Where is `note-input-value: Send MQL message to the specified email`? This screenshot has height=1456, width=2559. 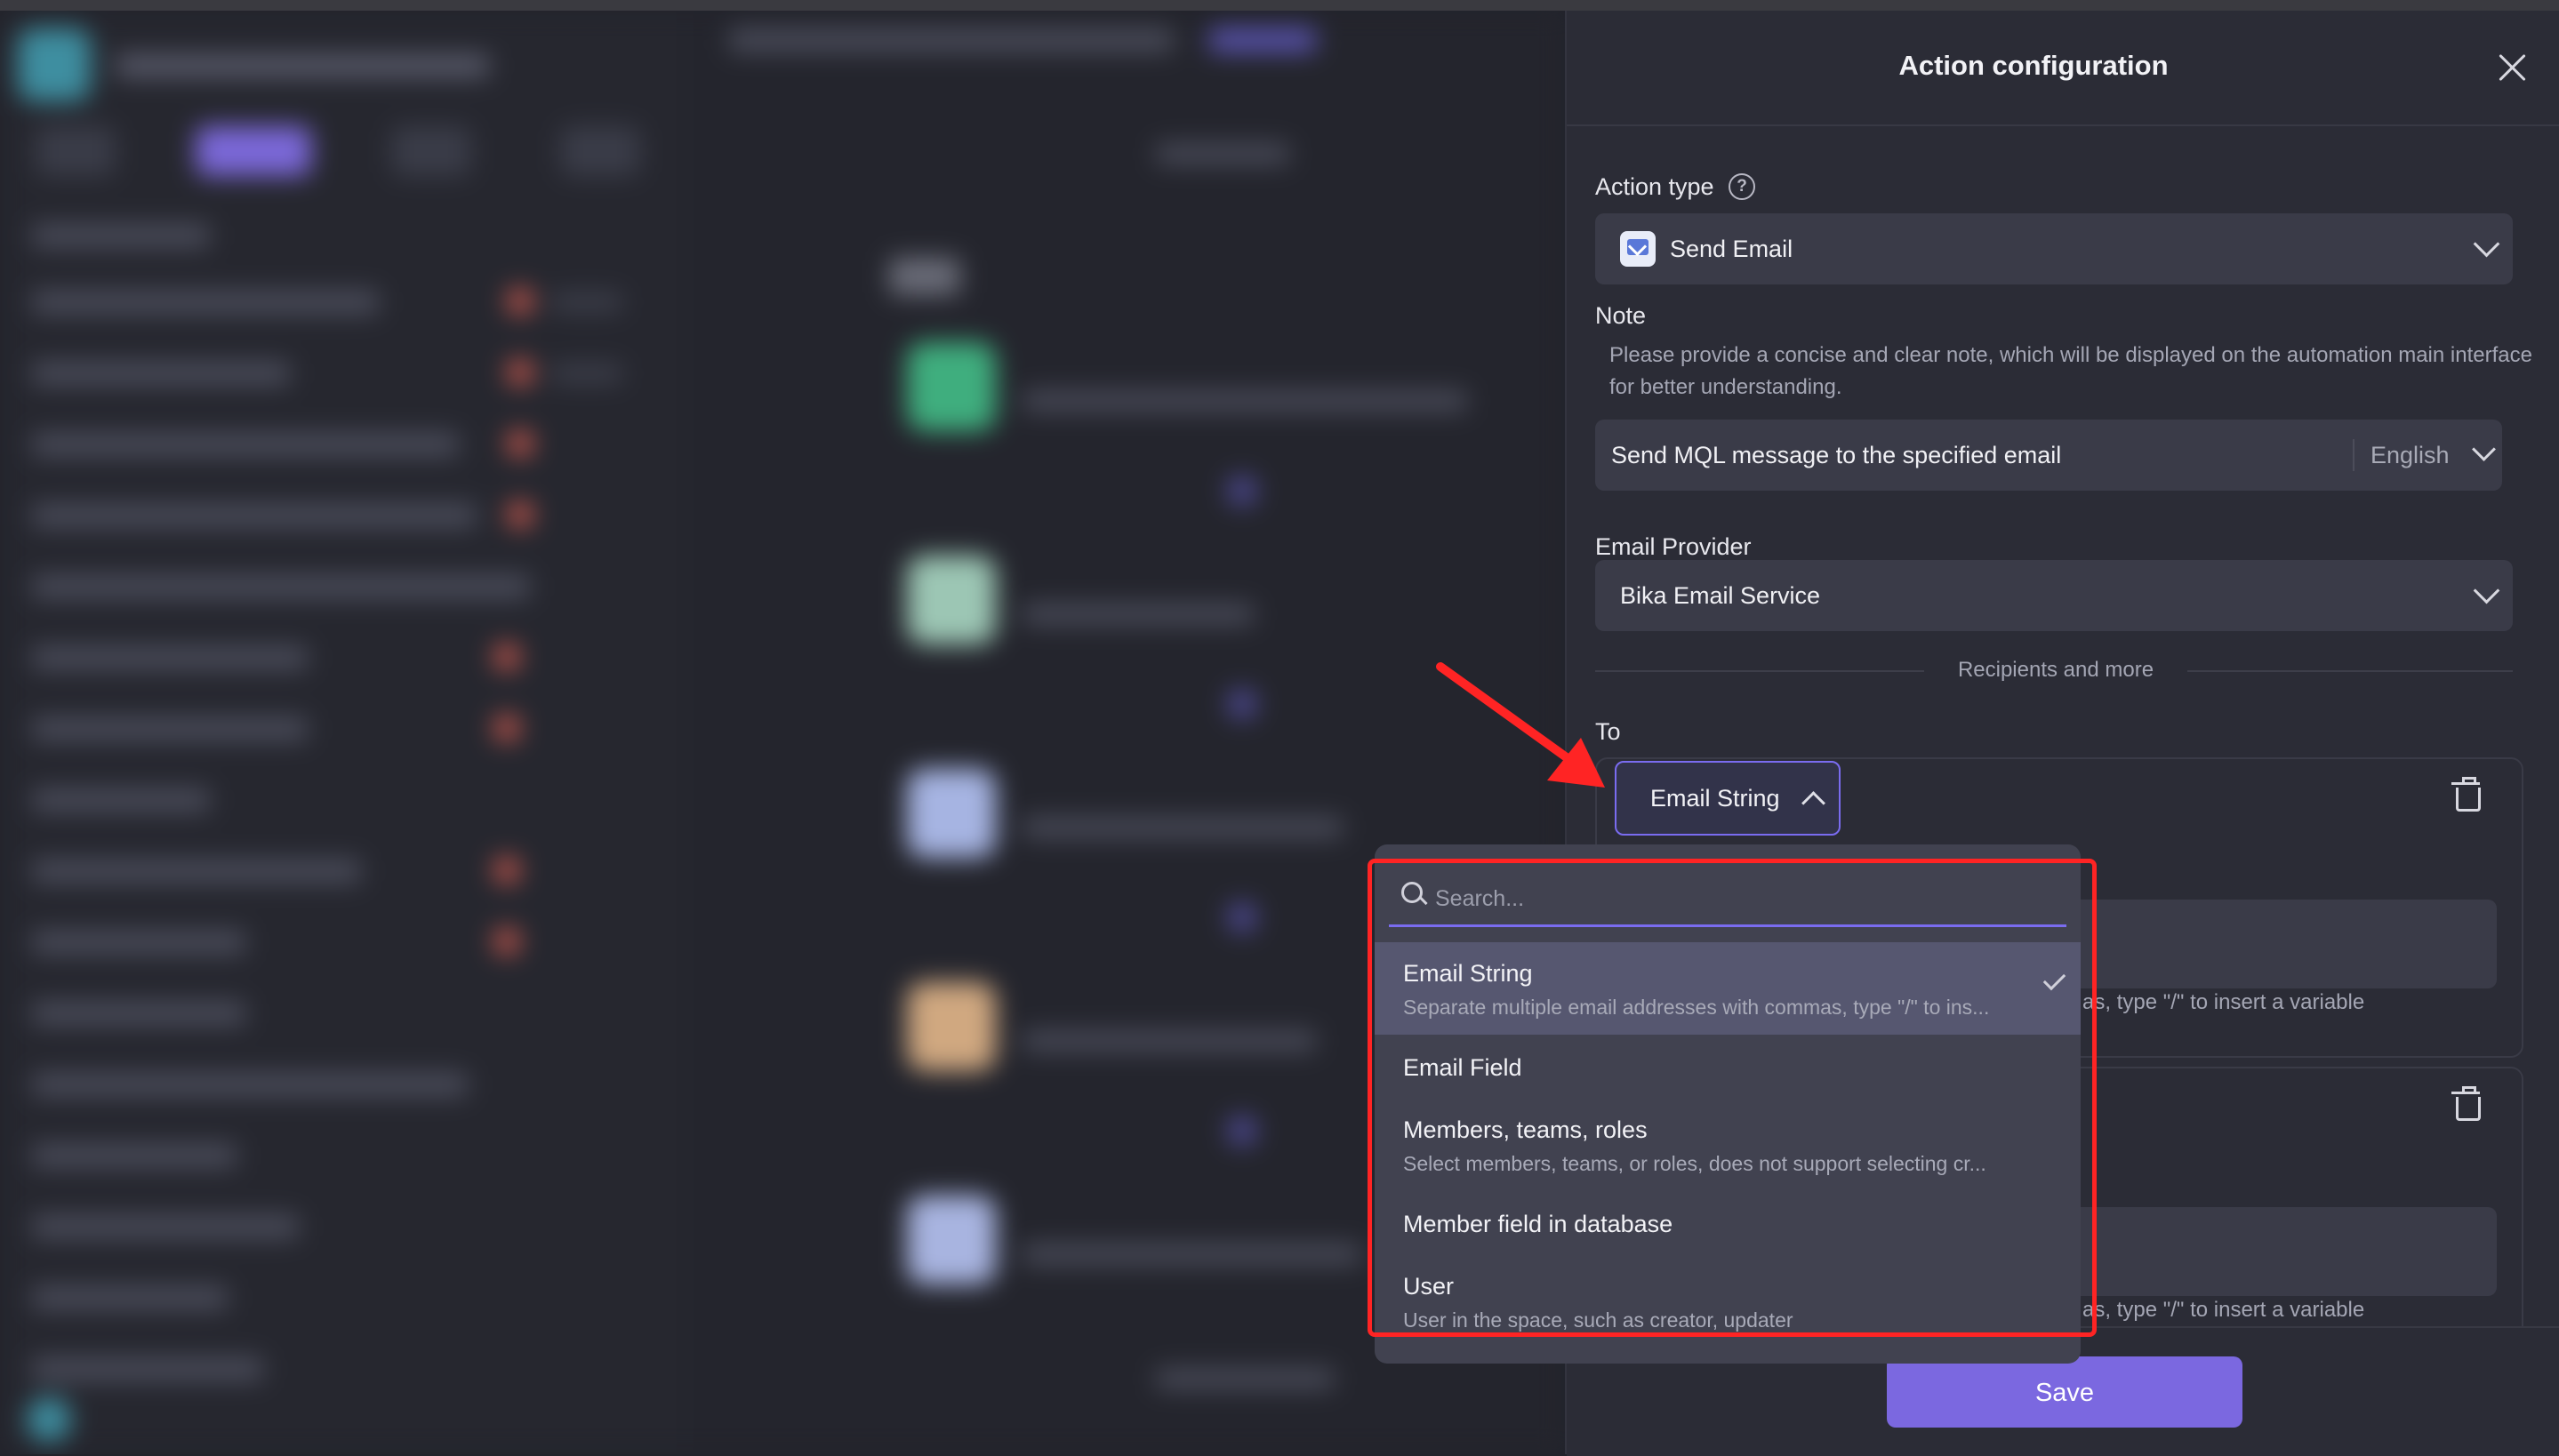
note-input-value: Send MQL message to the specified email is located at coordinates (1836, 455).